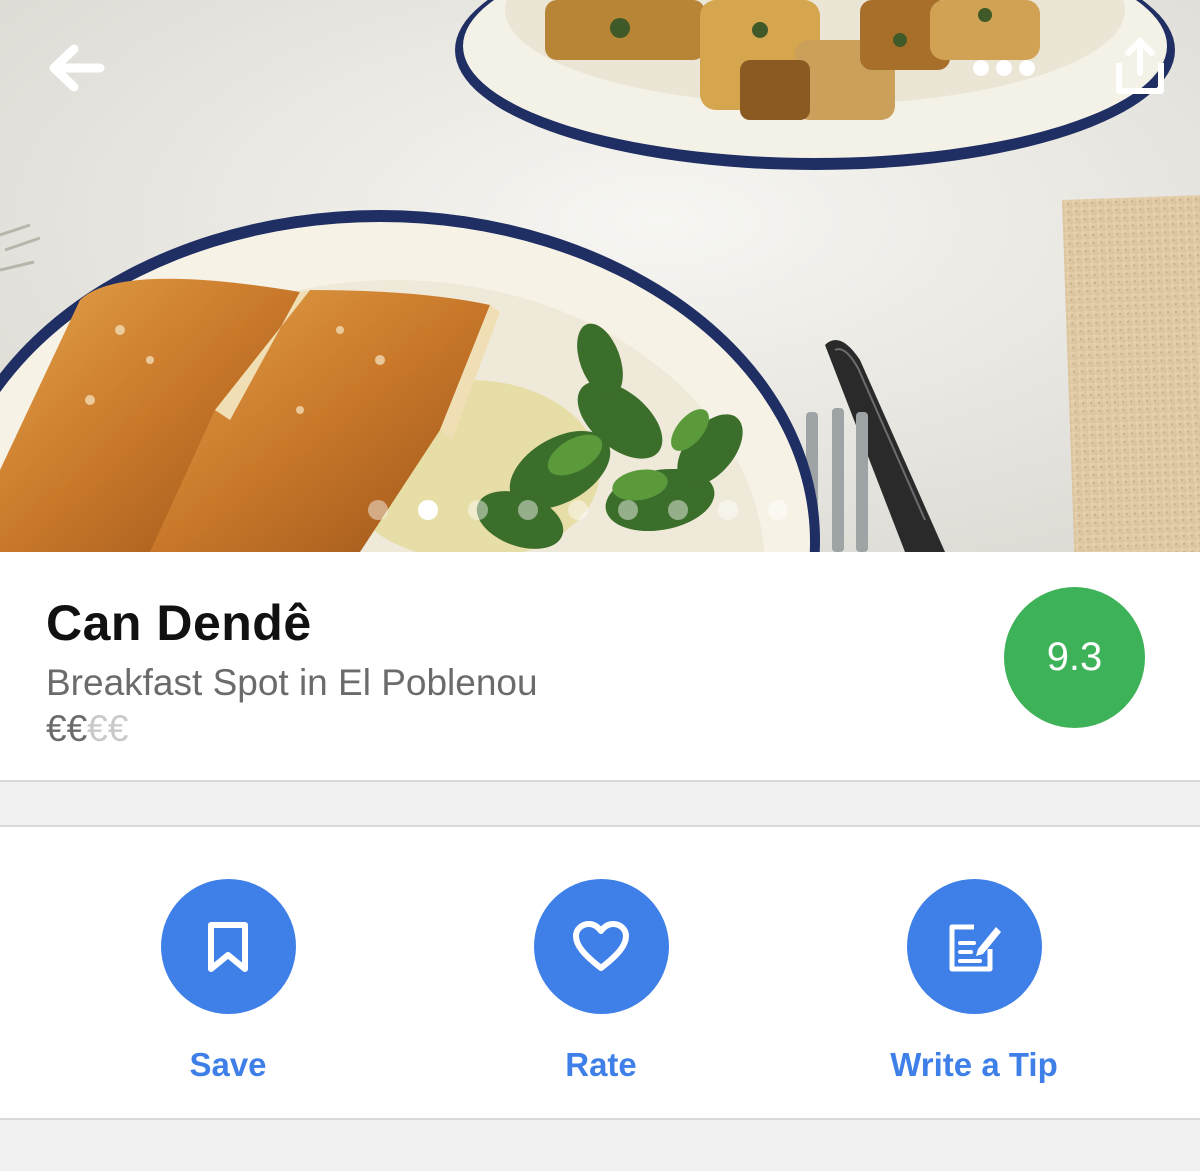 This screenshot has width=1200, height=1171. I want to click on price-tier-active: €€, so click(67, 728).